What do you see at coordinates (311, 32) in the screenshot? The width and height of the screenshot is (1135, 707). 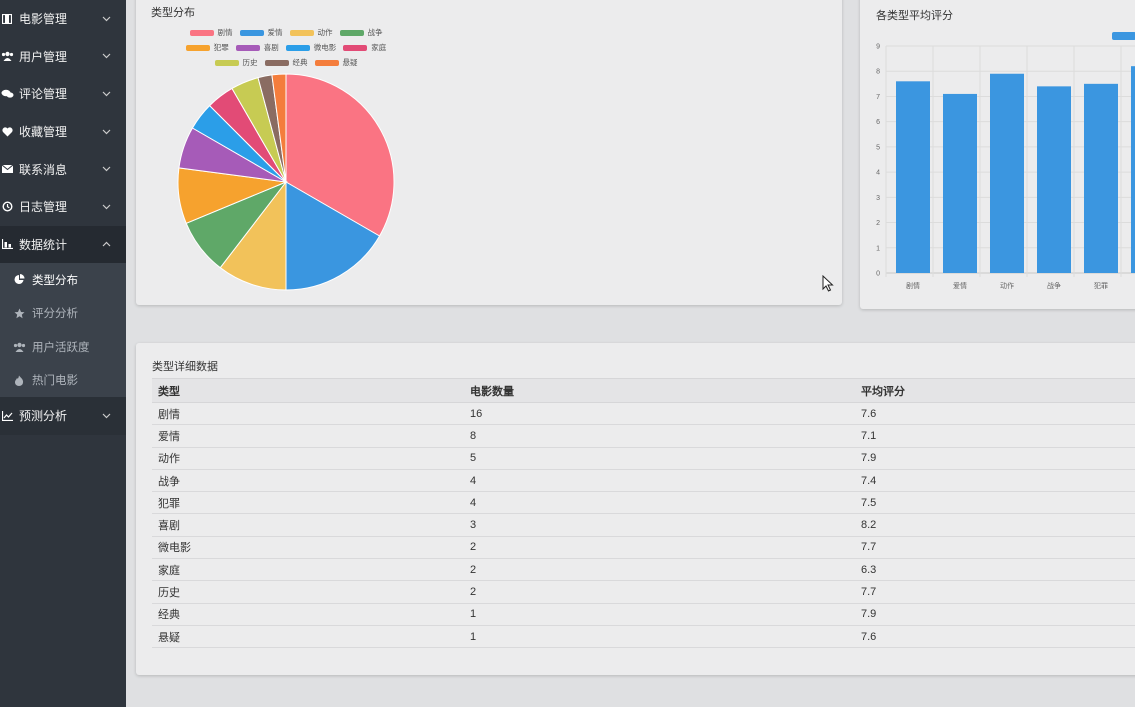 I see `legend-item: 动作` at bounding box center [311, 32].